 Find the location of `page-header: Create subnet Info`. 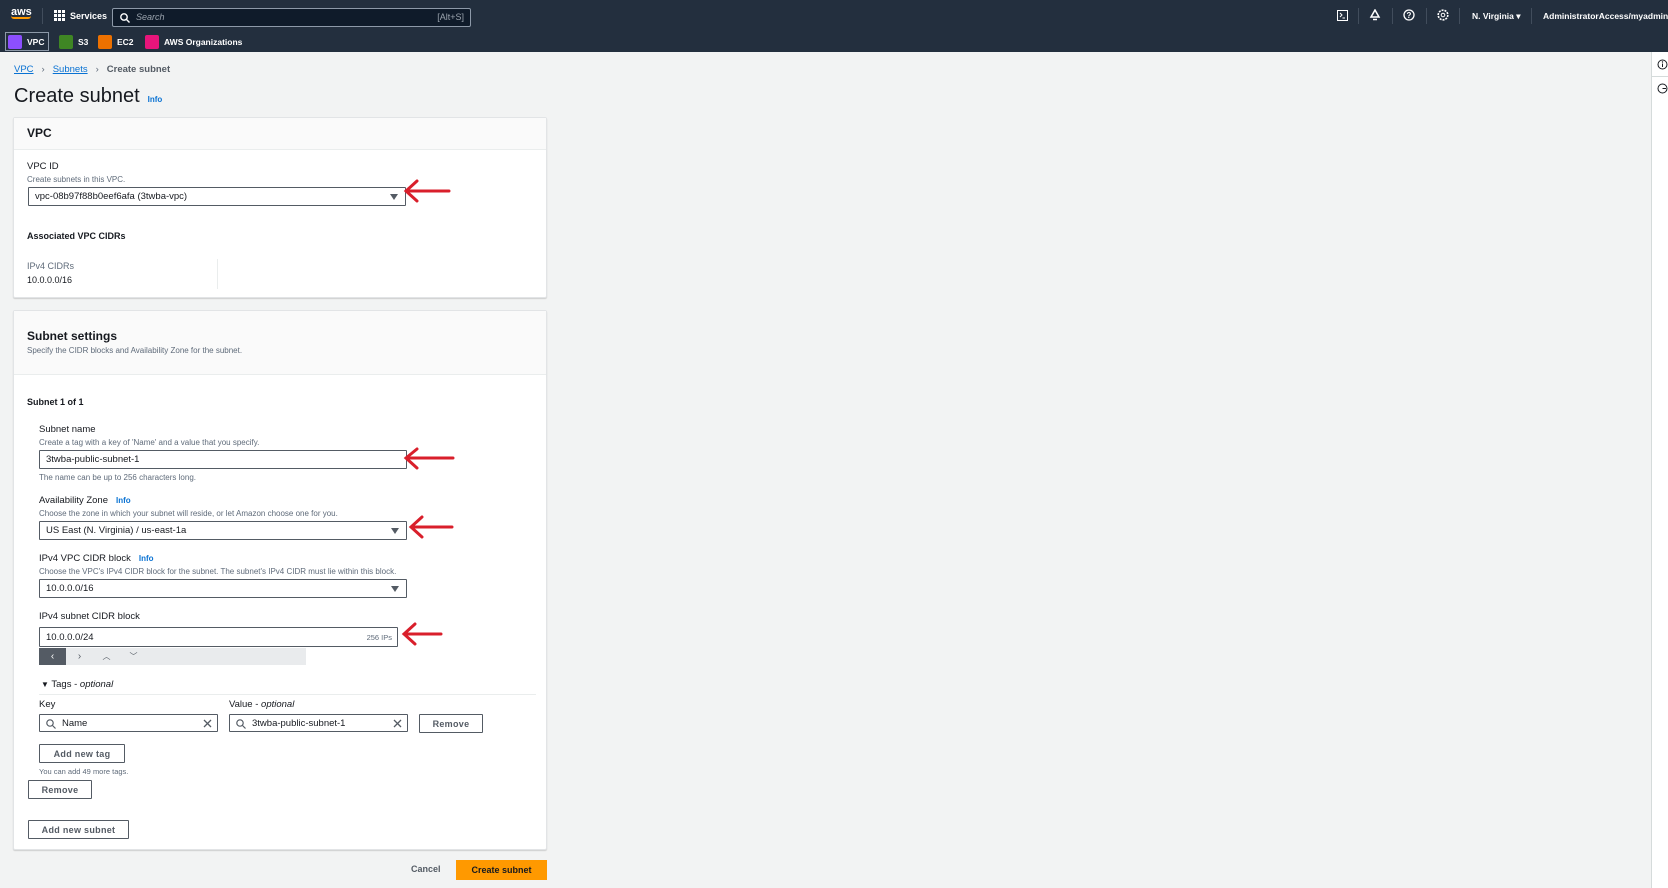

page-header: Create subnet Info is located at coordinates (88, 96).